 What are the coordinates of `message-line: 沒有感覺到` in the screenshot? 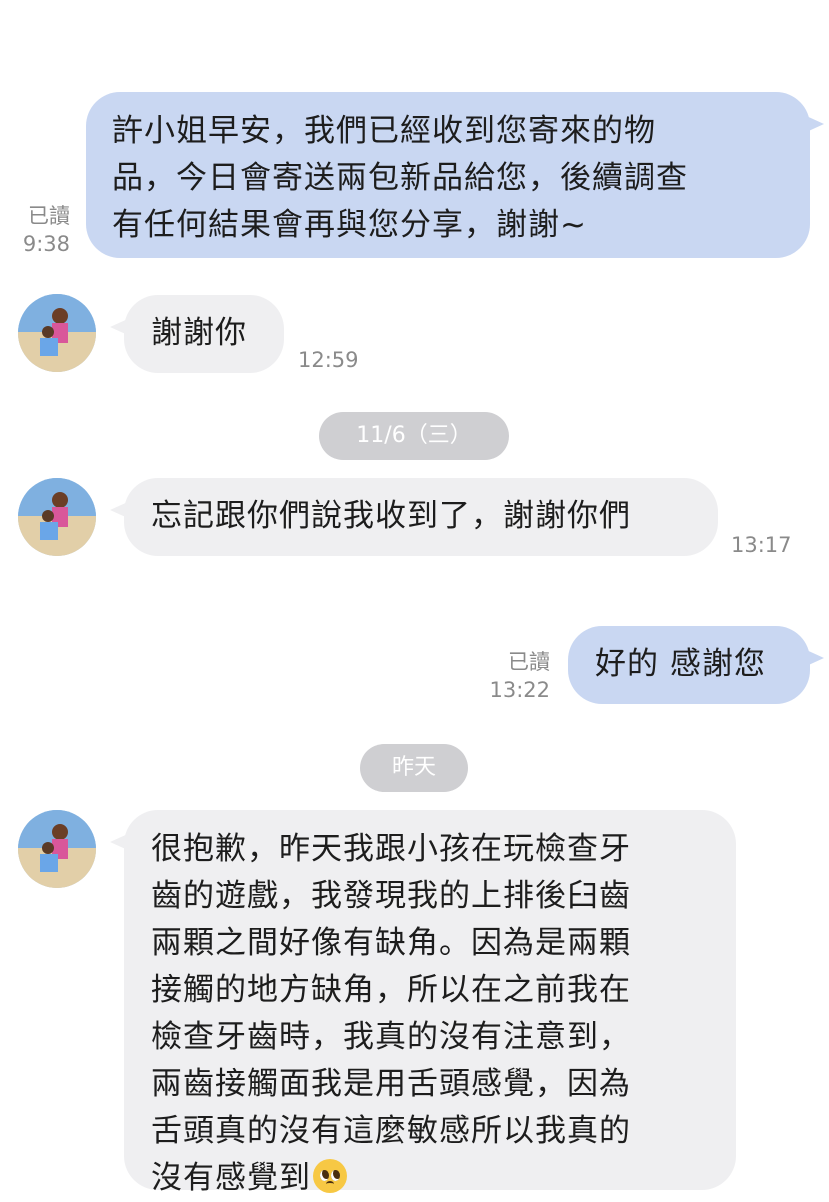 It's located at (231, 1178).